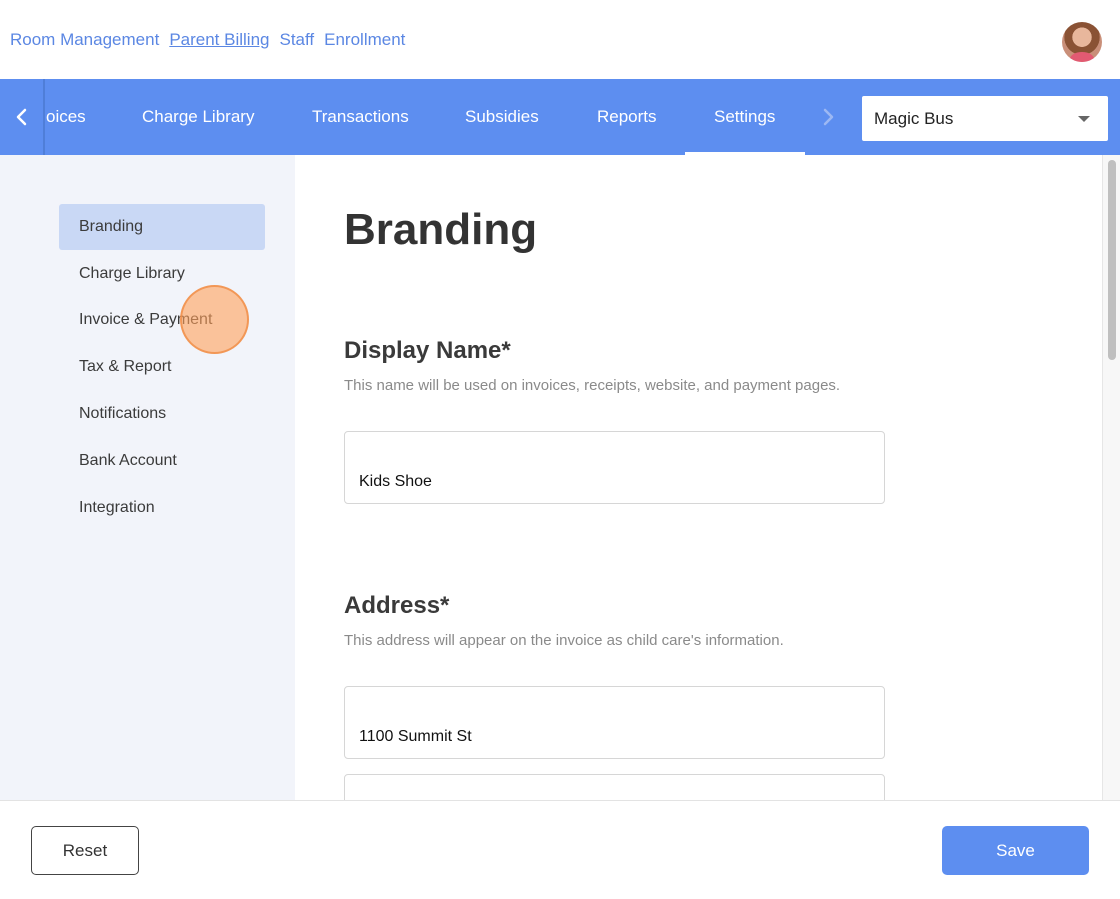 Image resolution: width=1120 pixels, height=899 pixels. I want to click on organization-select: Magic Bus, so click(985, 118).